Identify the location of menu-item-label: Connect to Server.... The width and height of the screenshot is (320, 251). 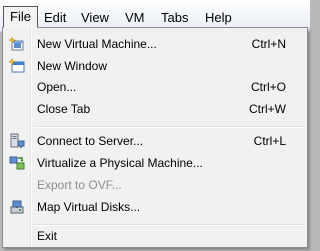
(90, 141).